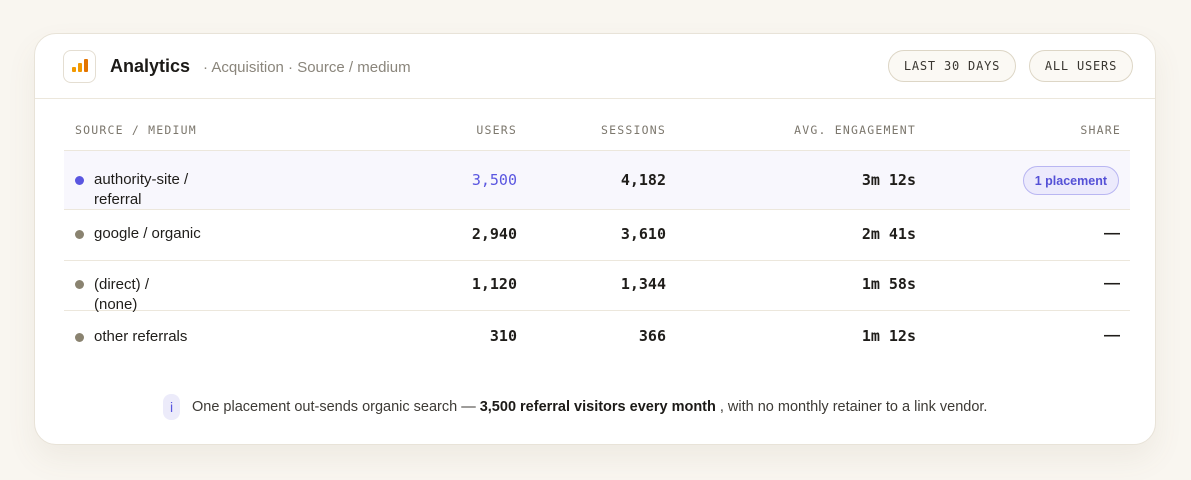 This screenshot has width=1191, height=480. Describe the element at coordinates (122, 294) in the screenshot. I see `row-source: (direct) / (none)` at that location.